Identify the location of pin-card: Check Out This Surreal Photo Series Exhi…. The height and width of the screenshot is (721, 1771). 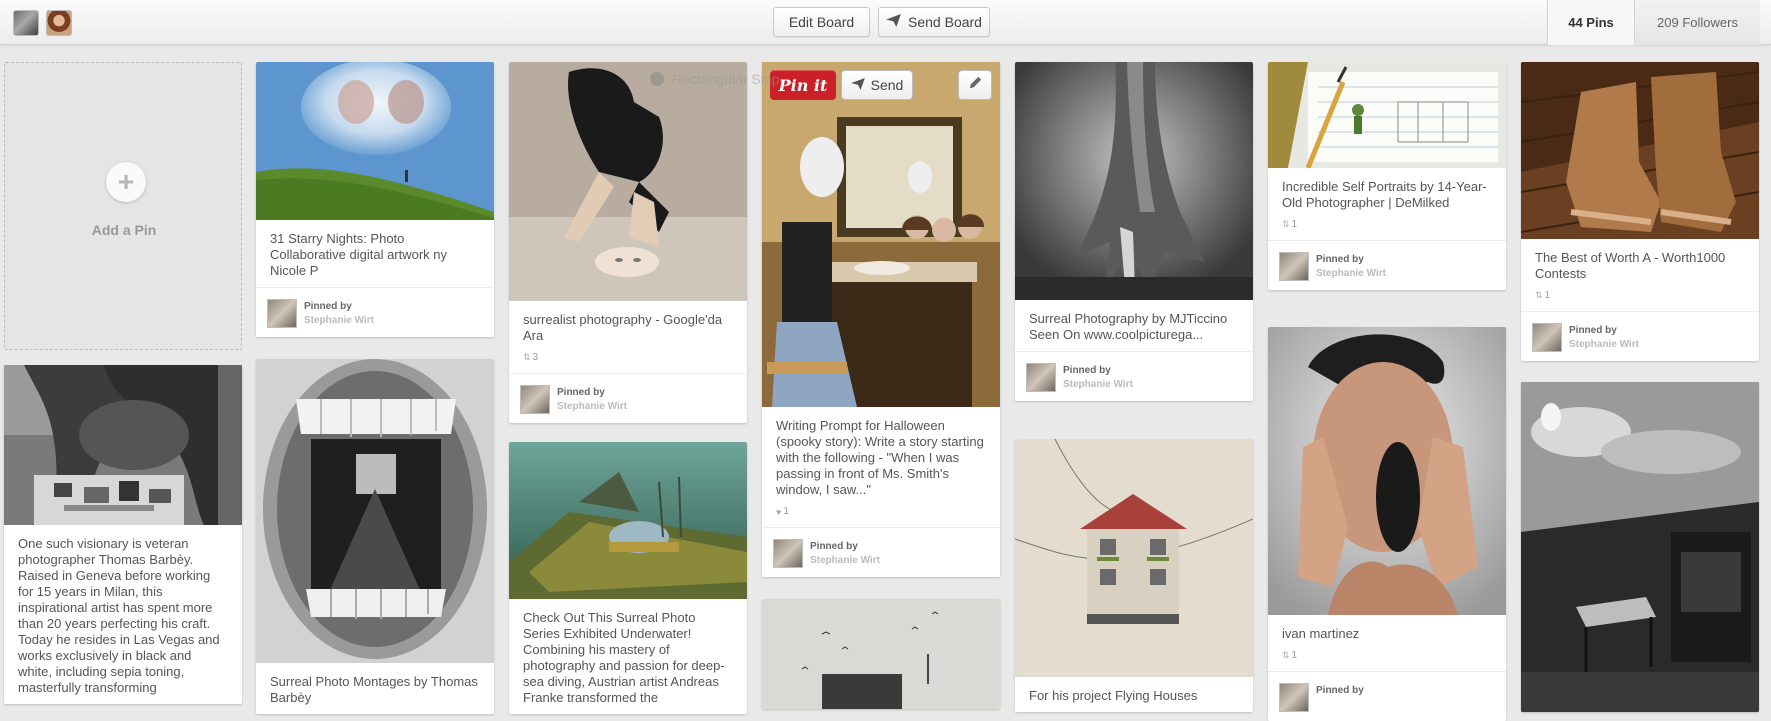
(628, 578).